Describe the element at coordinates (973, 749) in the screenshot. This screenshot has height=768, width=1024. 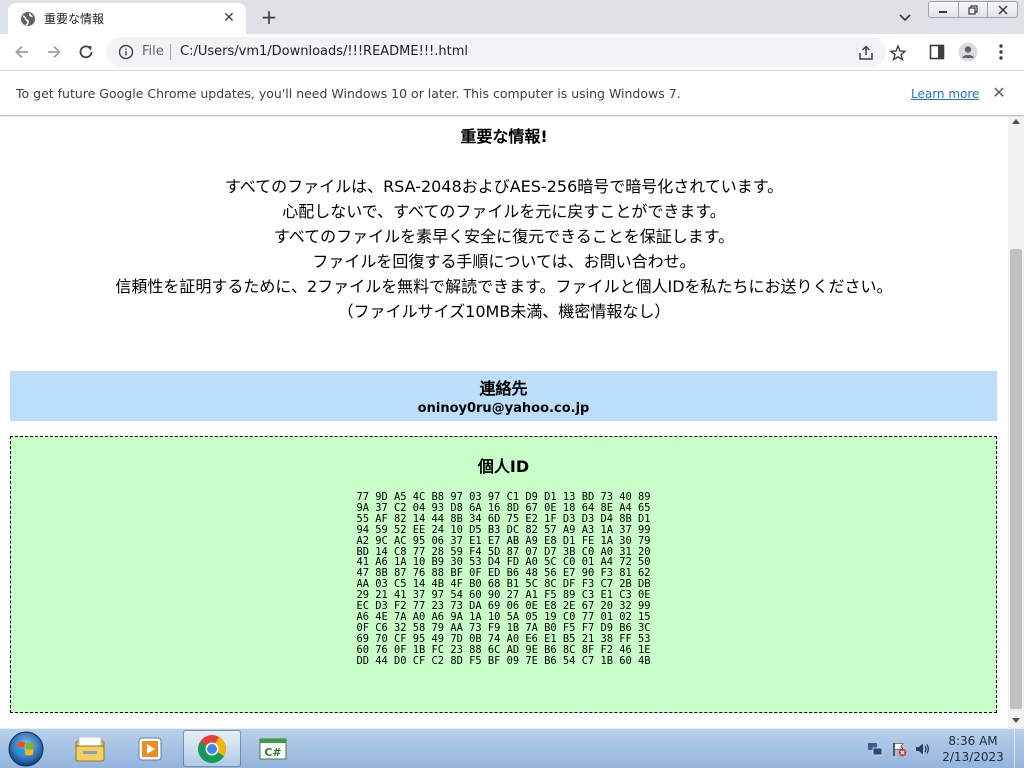
I see `system-clock: 8:36 AM 2/13/2023` at that location.